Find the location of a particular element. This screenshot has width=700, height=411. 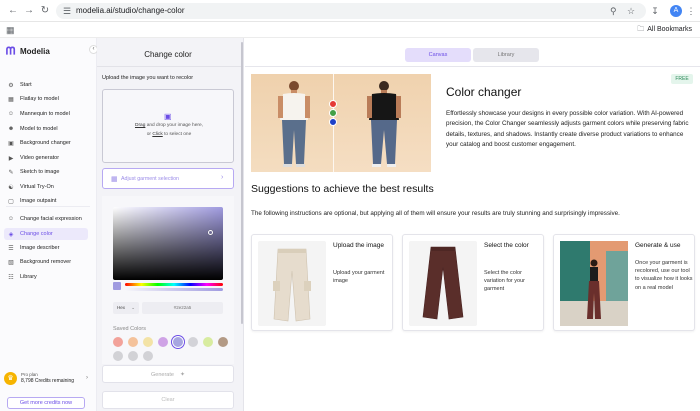

model-white-shirt-illustration is located at coordinates (294, 124).